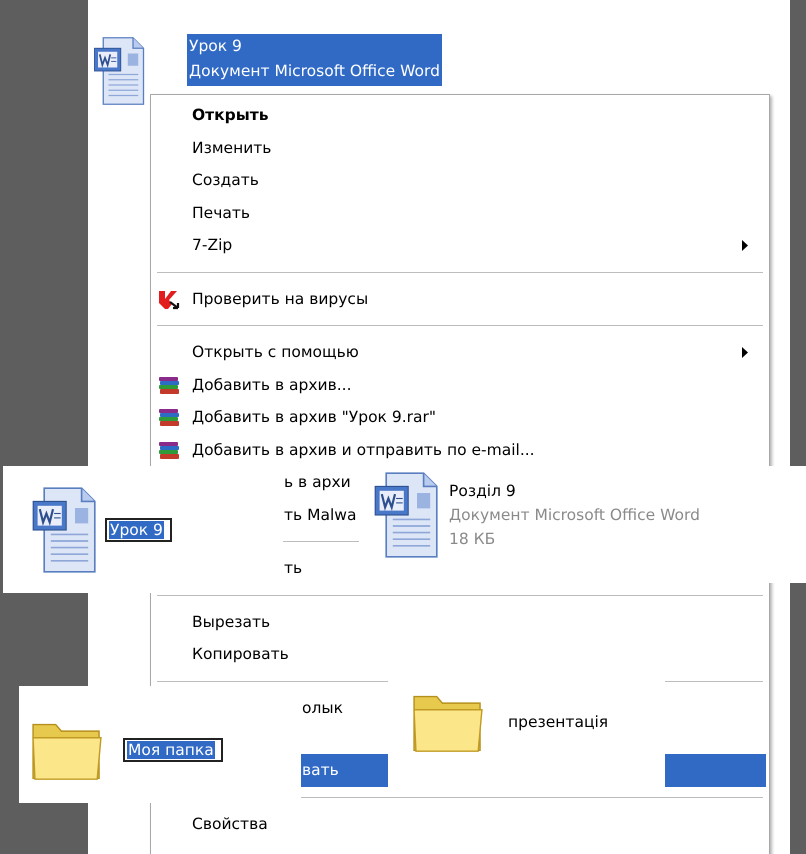 The image size is (806, 854). What do you see at coordinates (322, 707) in the screenshot?
I see `menu-item-fragment: олык` at bounding box center [322, 707].